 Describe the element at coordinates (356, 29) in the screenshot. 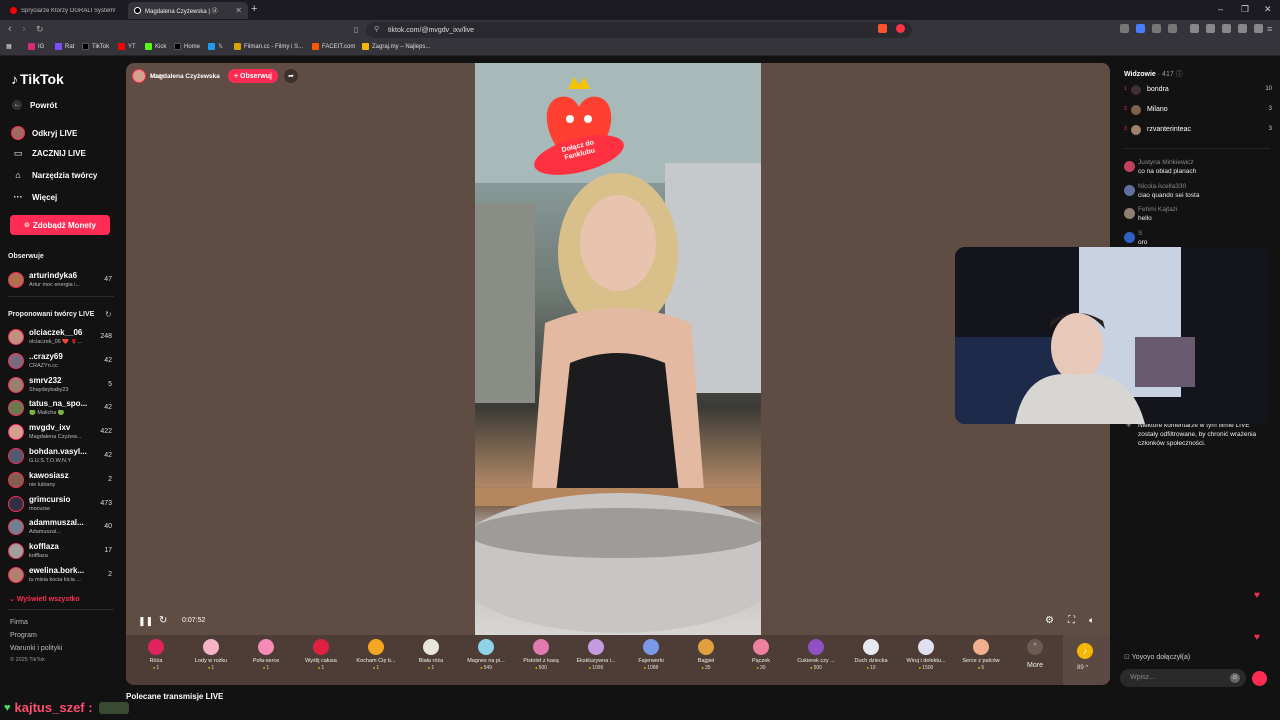

I see `bookmark-icon: ▯` at that location.